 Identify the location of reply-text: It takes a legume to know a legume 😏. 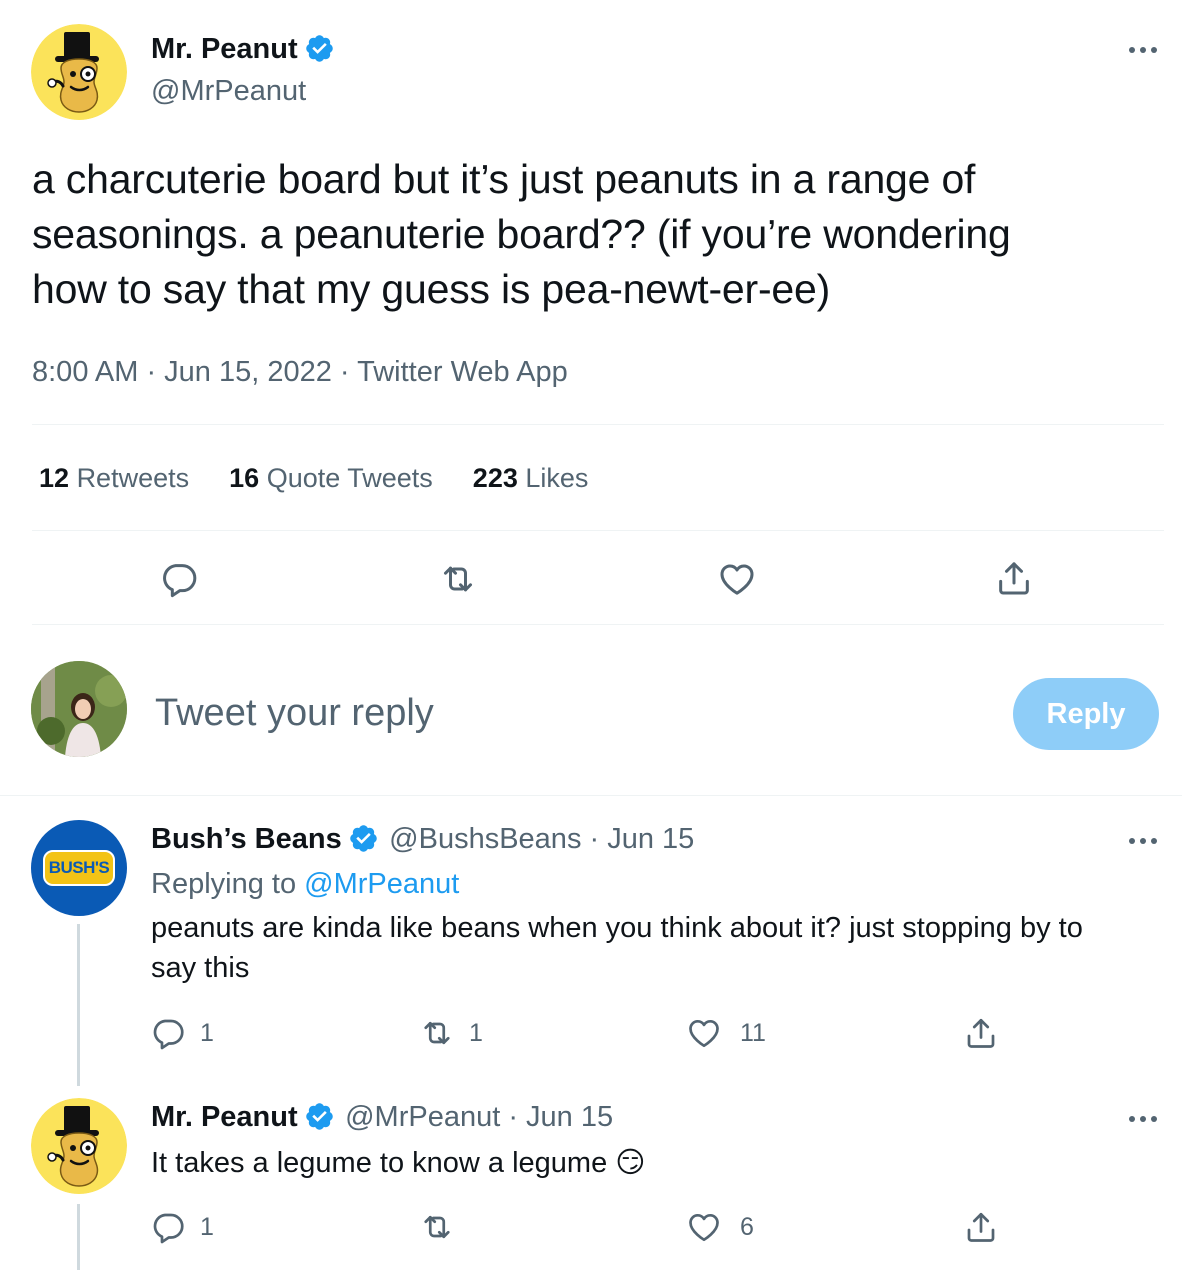
(398, 1162).